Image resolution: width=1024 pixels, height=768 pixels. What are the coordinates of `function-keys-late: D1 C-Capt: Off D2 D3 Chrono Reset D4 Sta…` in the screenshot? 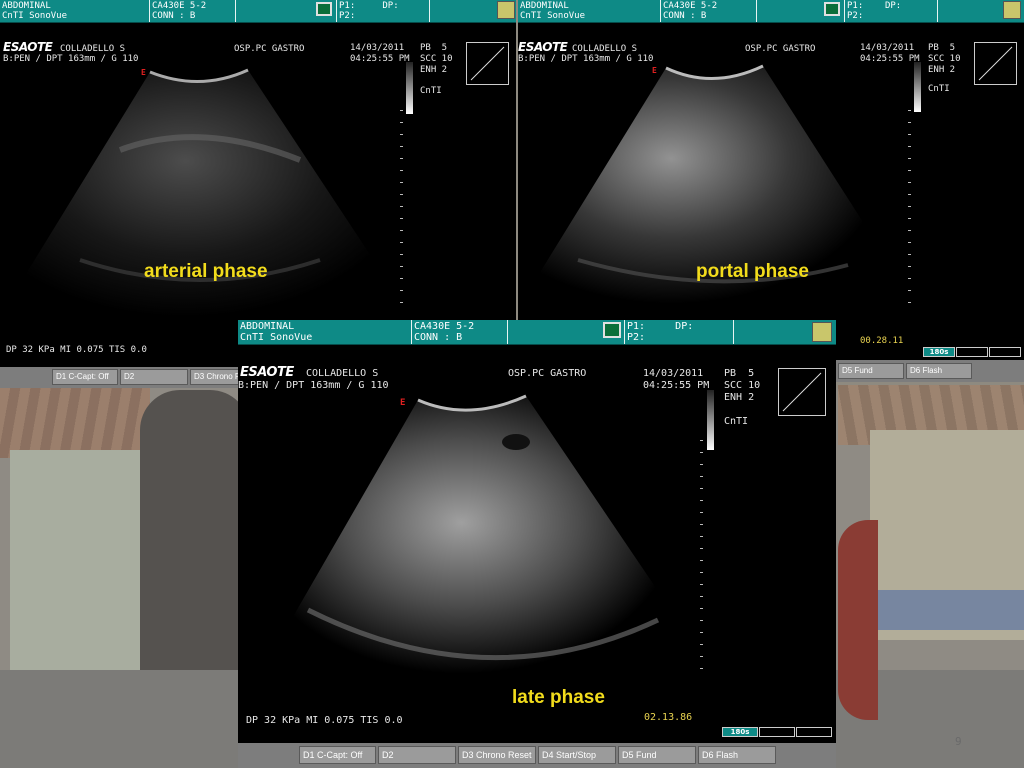 It's located at (537, 755).